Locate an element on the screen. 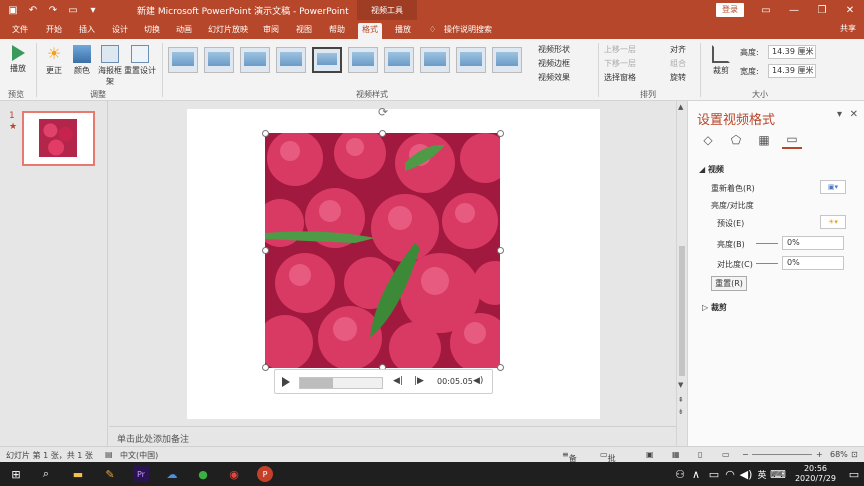 This screenshot has height=486, width=864. pane-options-icon: ▾ is located at coordinates (839, 114).